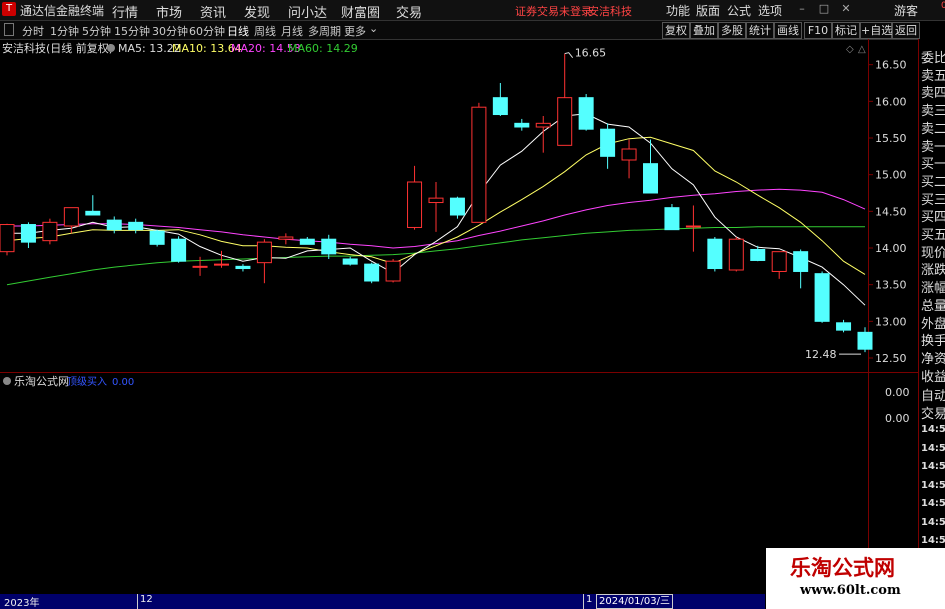  I want to click on menu-trade: 交易, so click(409, 11).